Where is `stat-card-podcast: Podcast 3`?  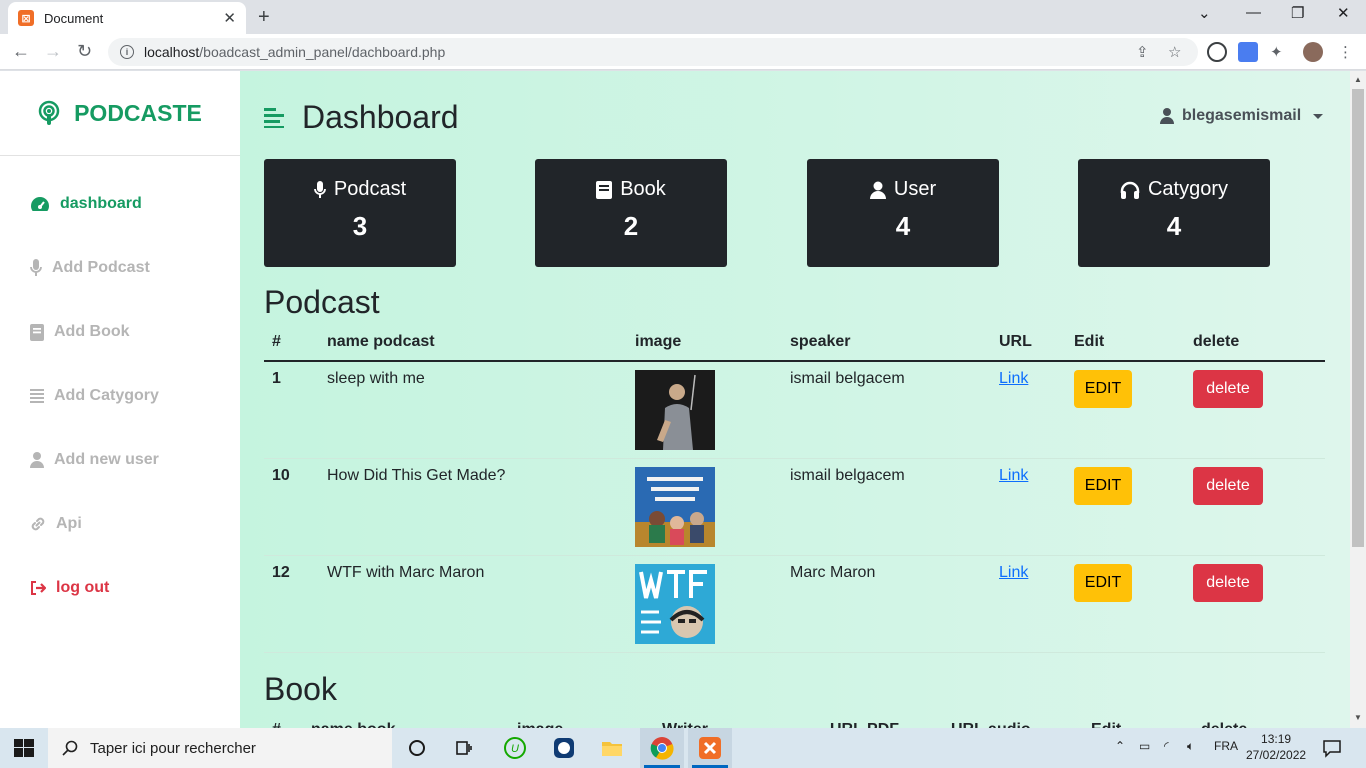 stat-card-podcast: Podcast 3 is located at coordinates (360, 213).